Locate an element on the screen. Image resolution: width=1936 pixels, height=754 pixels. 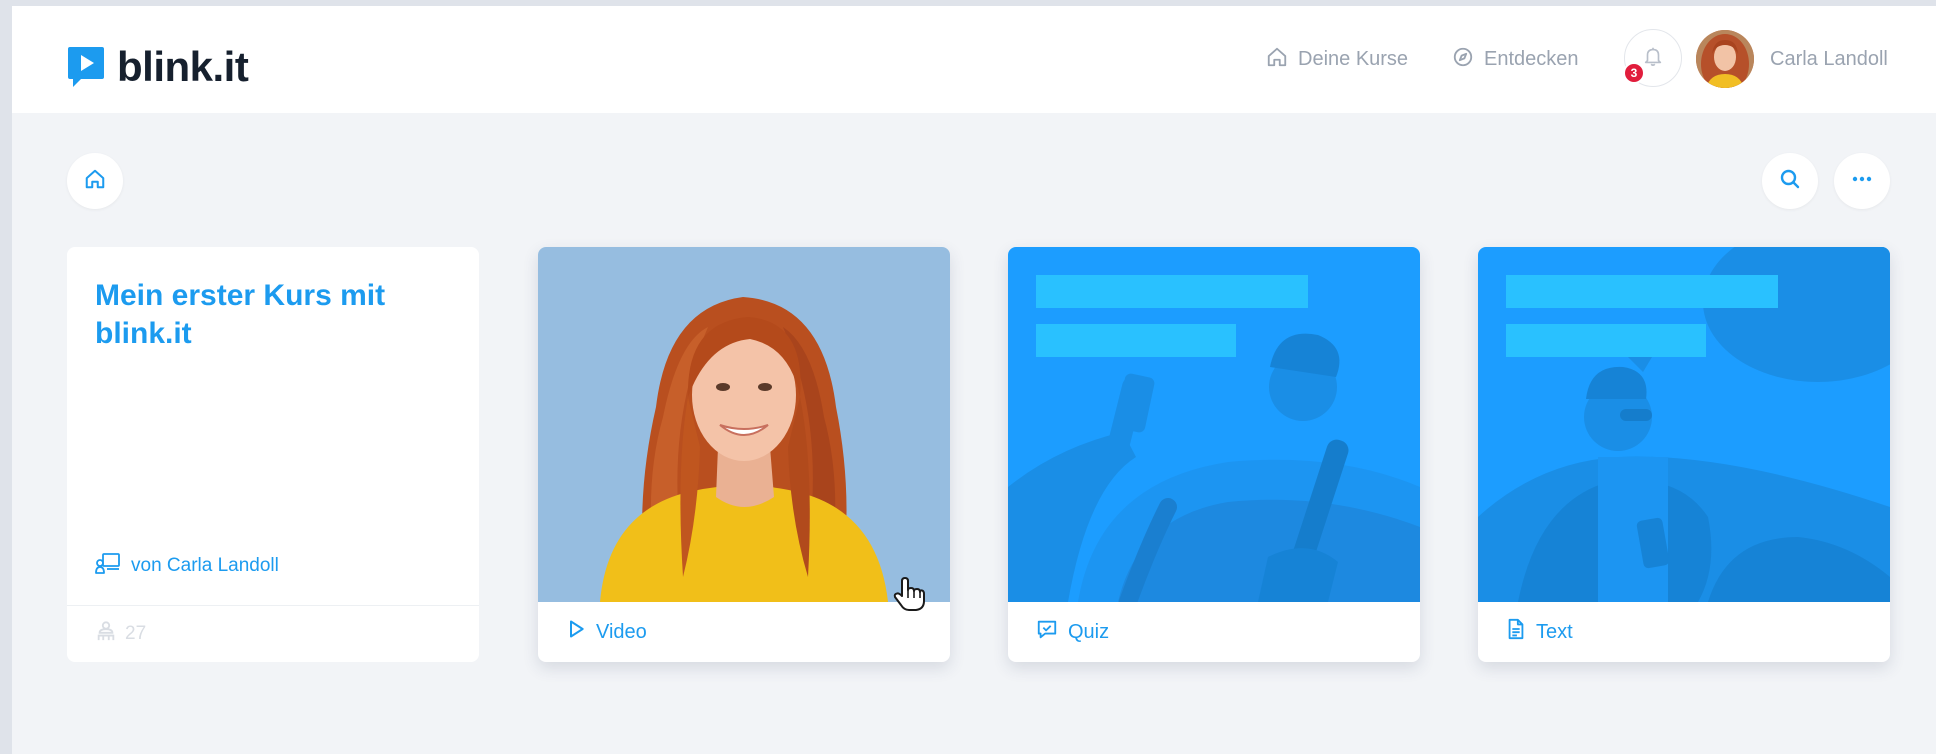
bell-icon is located at coordinates (1653, 58).